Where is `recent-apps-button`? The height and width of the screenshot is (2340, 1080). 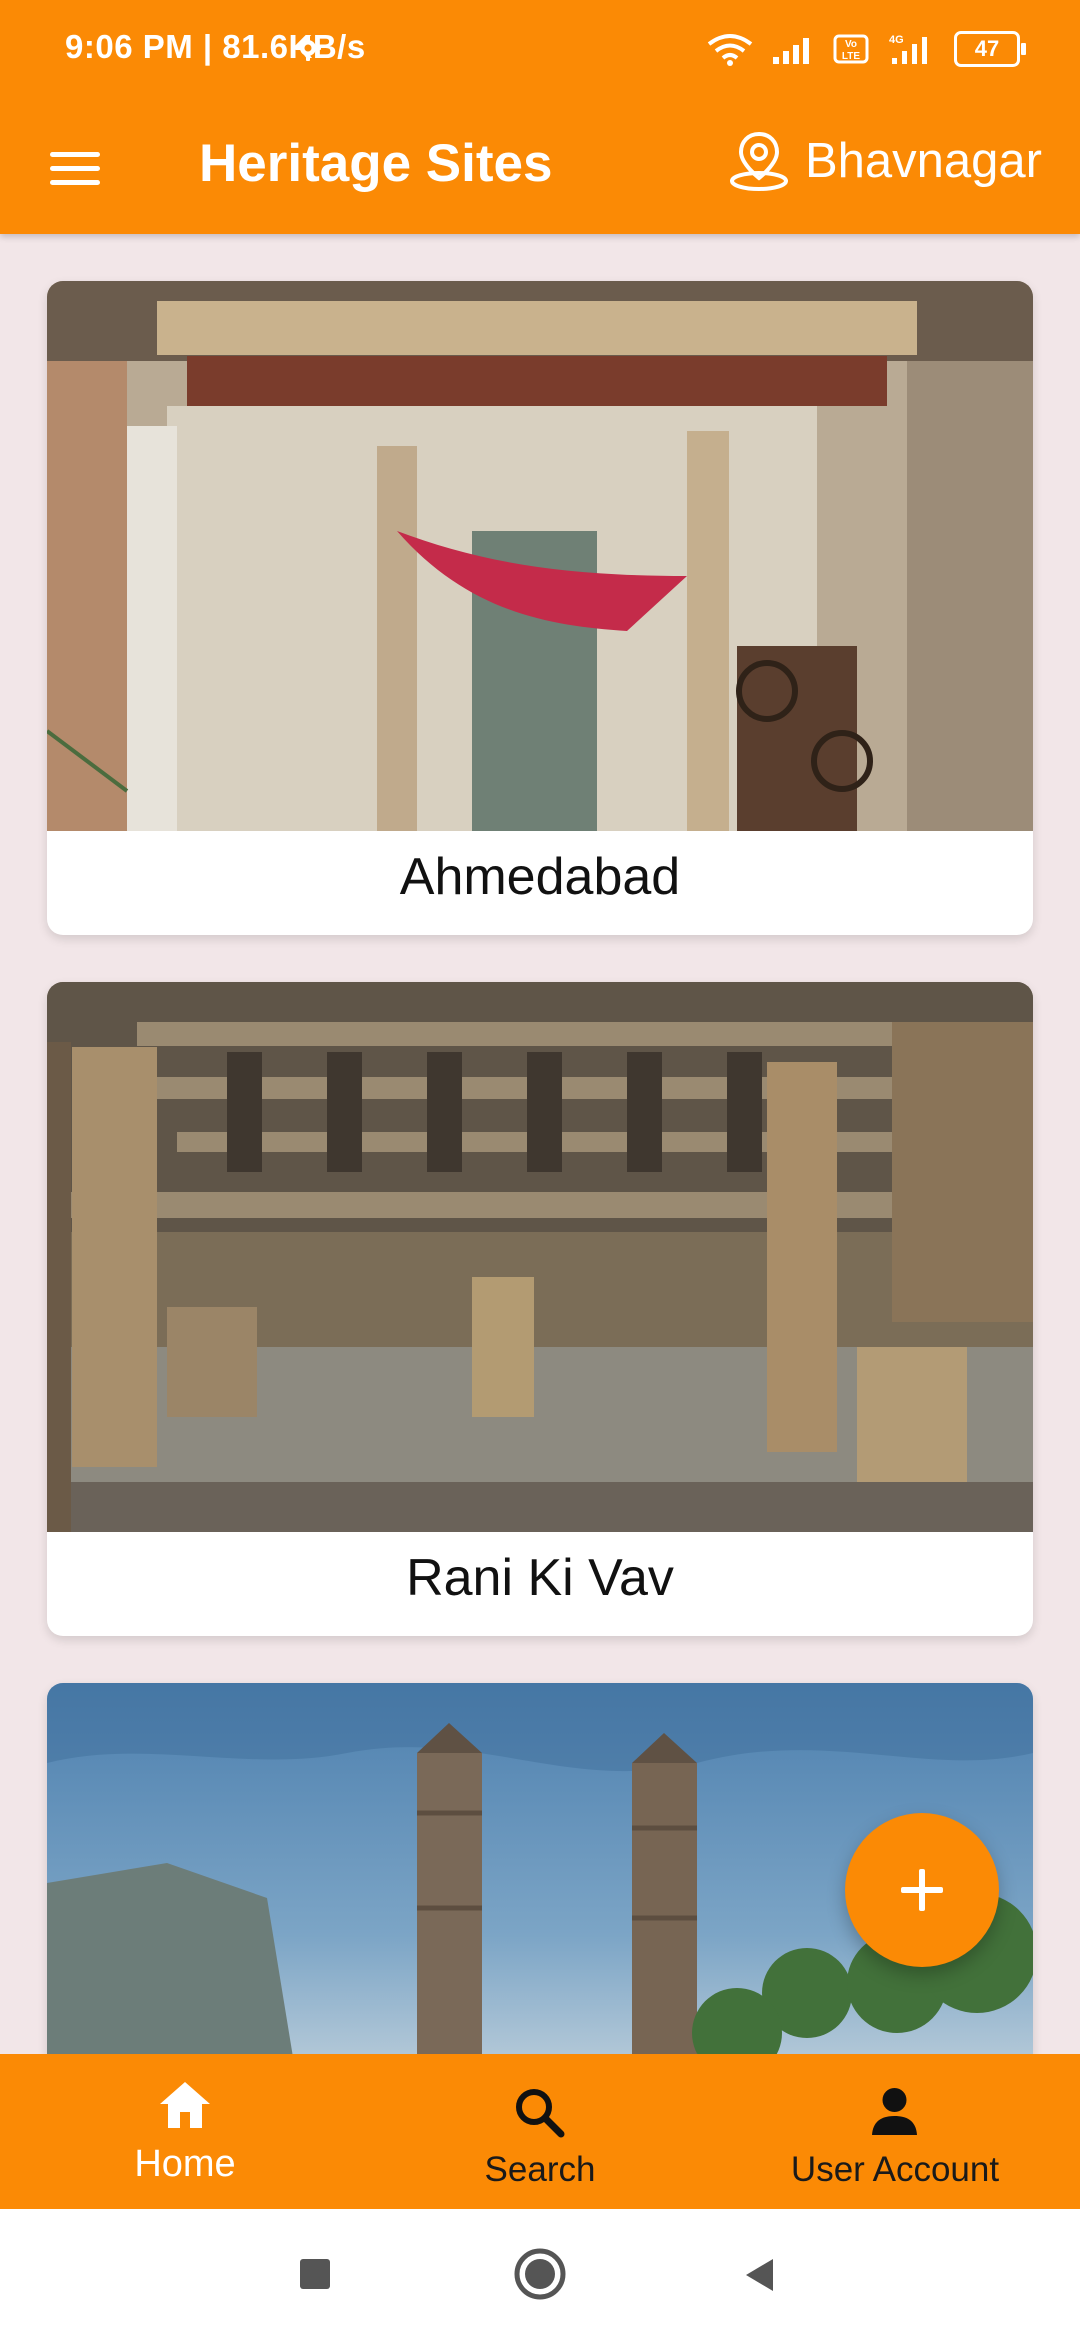
recent-apps-button is located at coordinates (315, 2274).